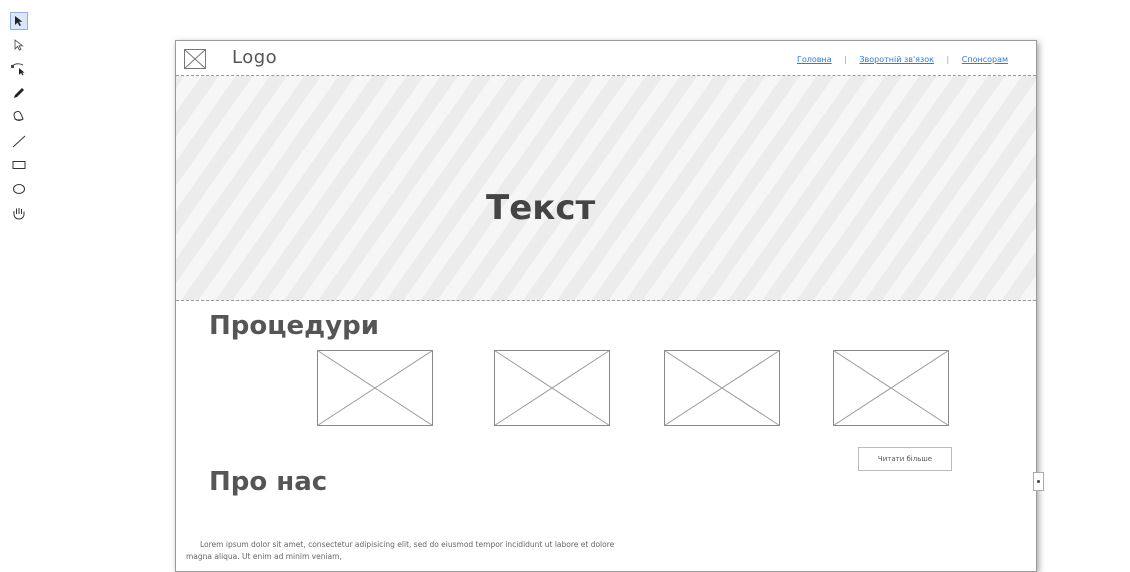 This screenshot has width=1130, height=572. Describe the element at coordinates (19, 141) in the screenshot. I see `line-icon` at that location.